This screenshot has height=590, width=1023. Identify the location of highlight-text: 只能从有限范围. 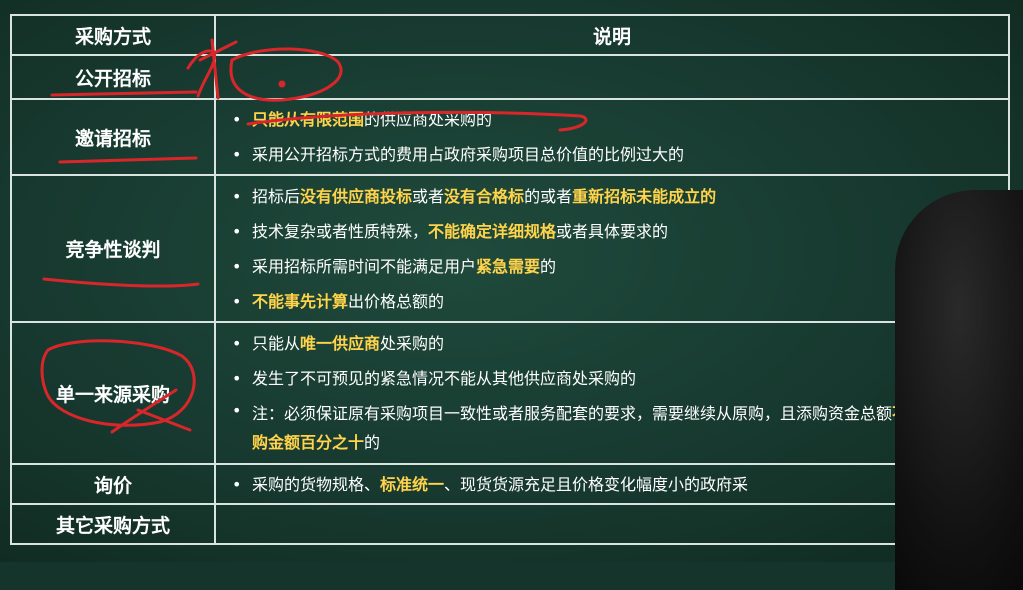
(308, 119).